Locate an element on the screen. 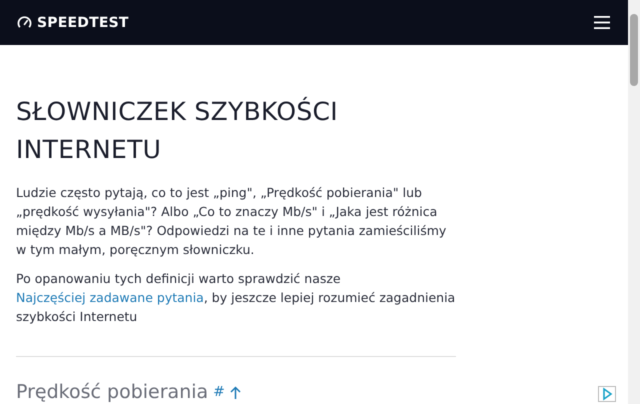 The width and height of the screenshot is (640, 404). intro-paragraph: Ludzie często pytają, co to jest „ping", „Prędkość pobierania" lub „prędkość wysyłania"? Albo „Co to znaczy Mb/s" i „Jaka jest różnica między Mb/s a MB/s"? Odpowiedzi na te i inne pytania zamieściliśmy w tym małym, poręcznym słowniczku. is located at coordinates (232, 221).